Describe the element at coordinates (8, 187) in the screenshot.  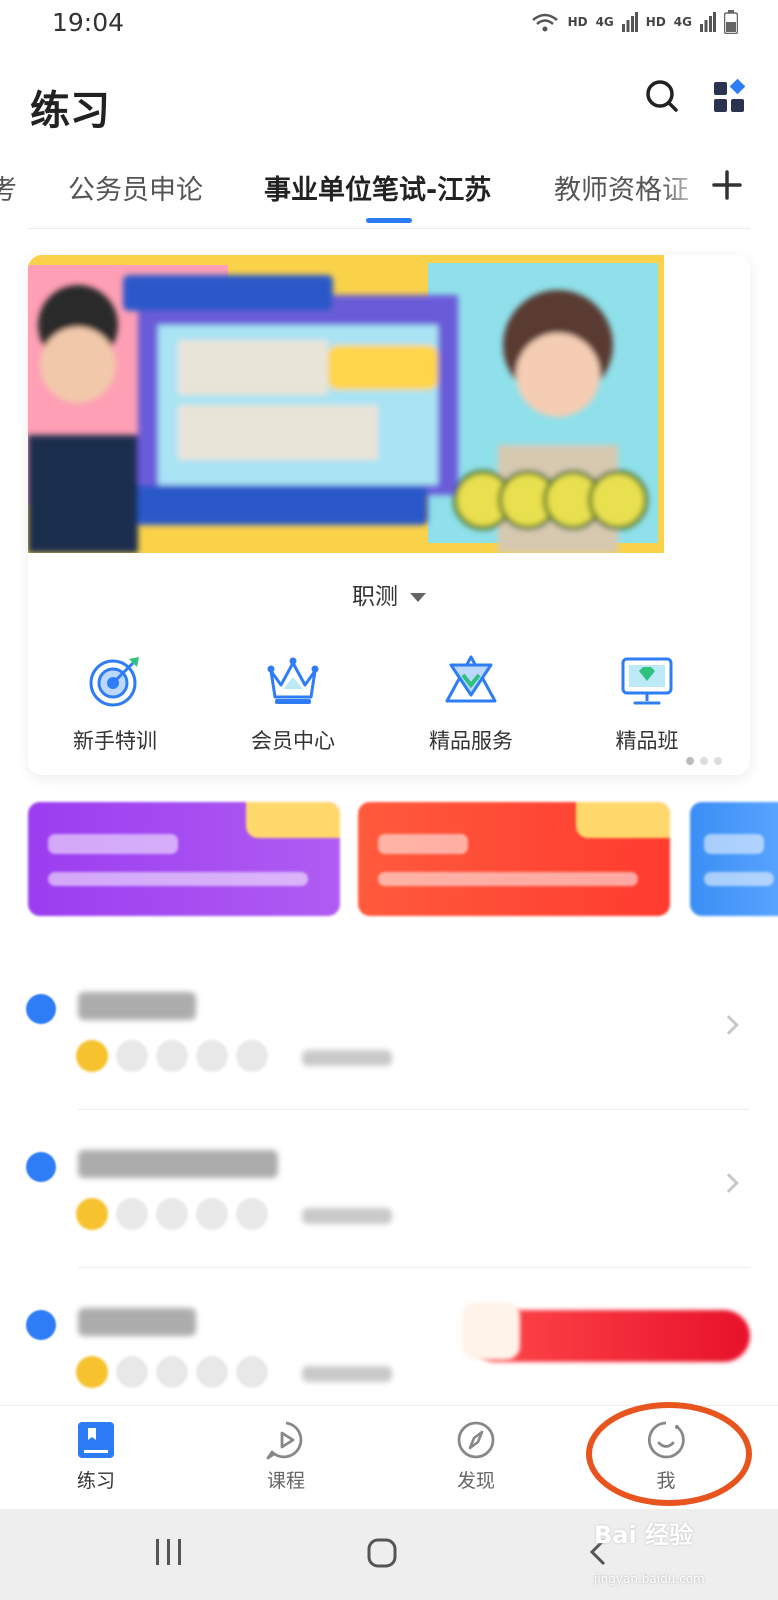
I see `tab-previous: 考` at that location.